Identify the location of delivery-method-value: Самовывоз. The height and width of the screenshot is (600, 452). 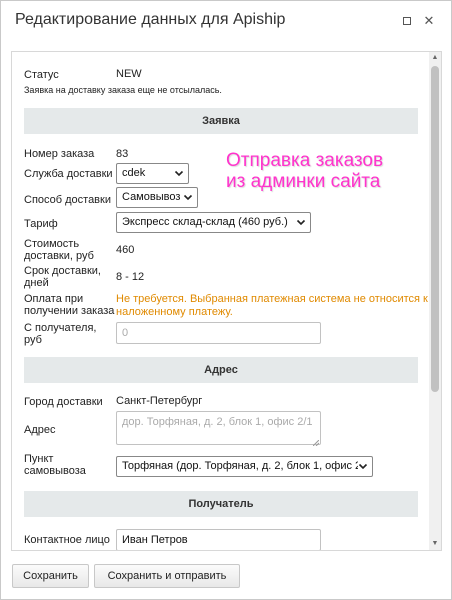
(151, 197).